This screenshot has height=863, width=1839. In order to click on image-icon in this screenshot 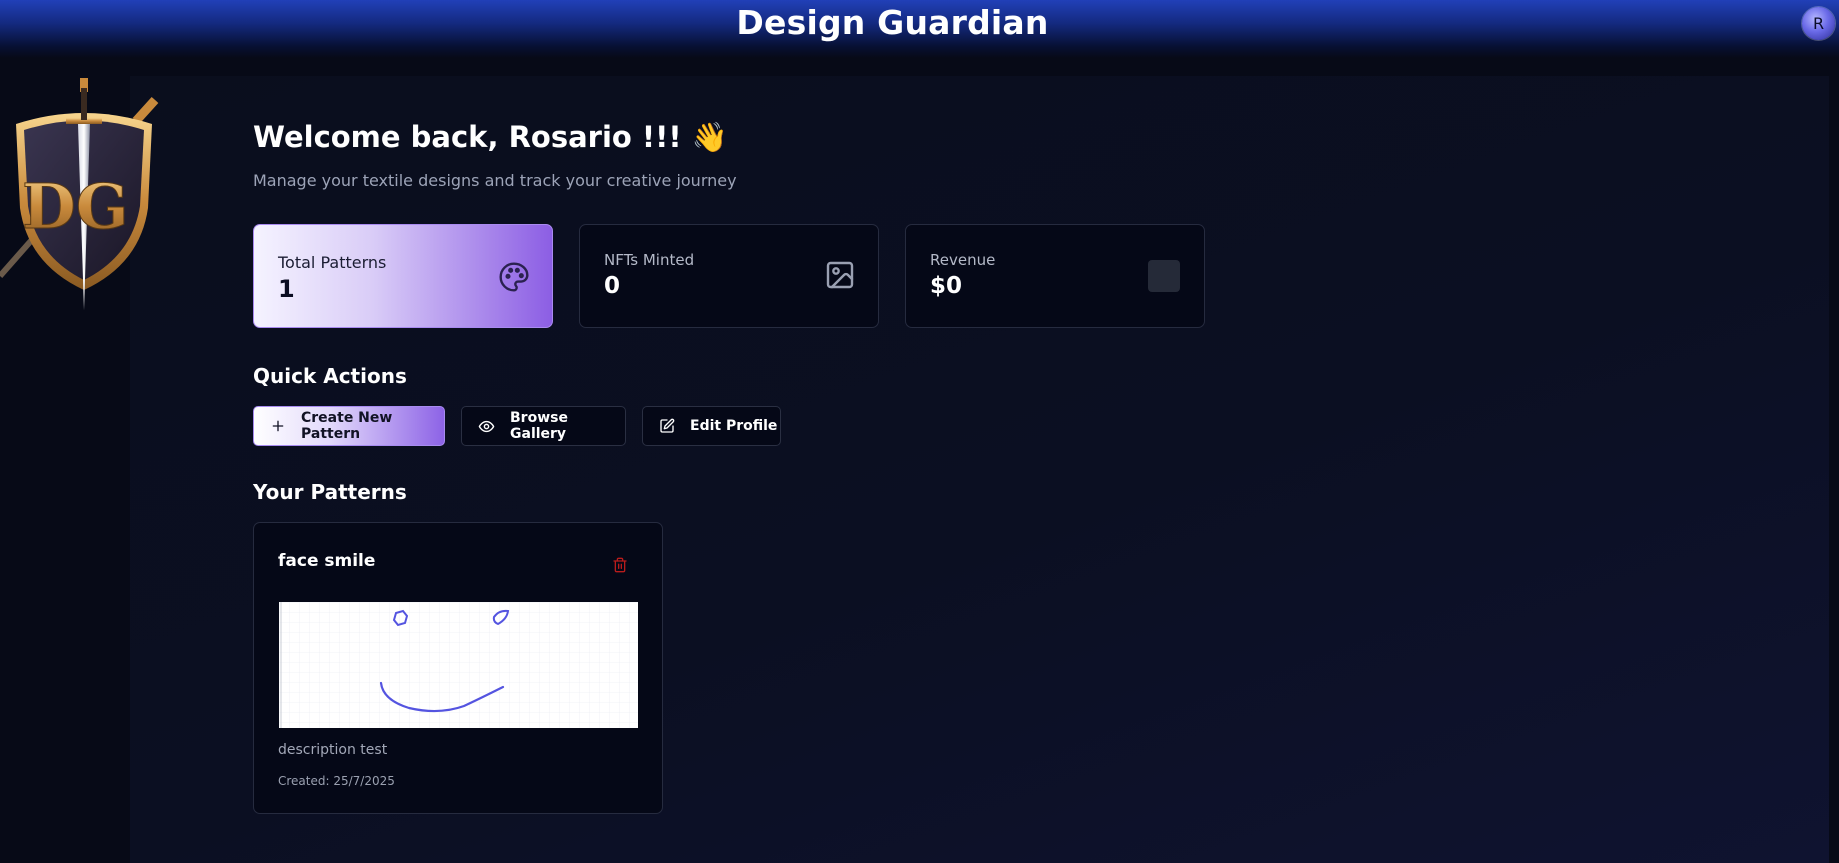, I will do `click(840, 275)`.